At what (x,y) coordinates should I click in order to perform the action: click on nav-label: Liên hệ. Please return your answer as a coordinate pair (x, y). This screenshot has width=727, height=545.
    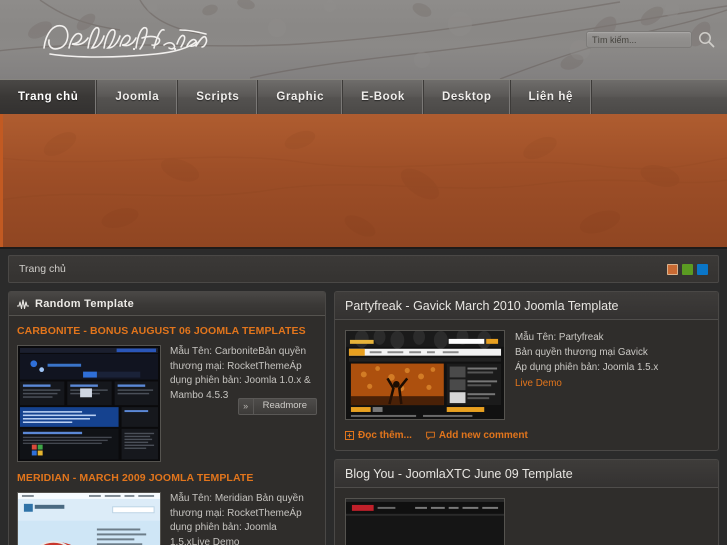
    Looking at the image, I should click on (550, 97).